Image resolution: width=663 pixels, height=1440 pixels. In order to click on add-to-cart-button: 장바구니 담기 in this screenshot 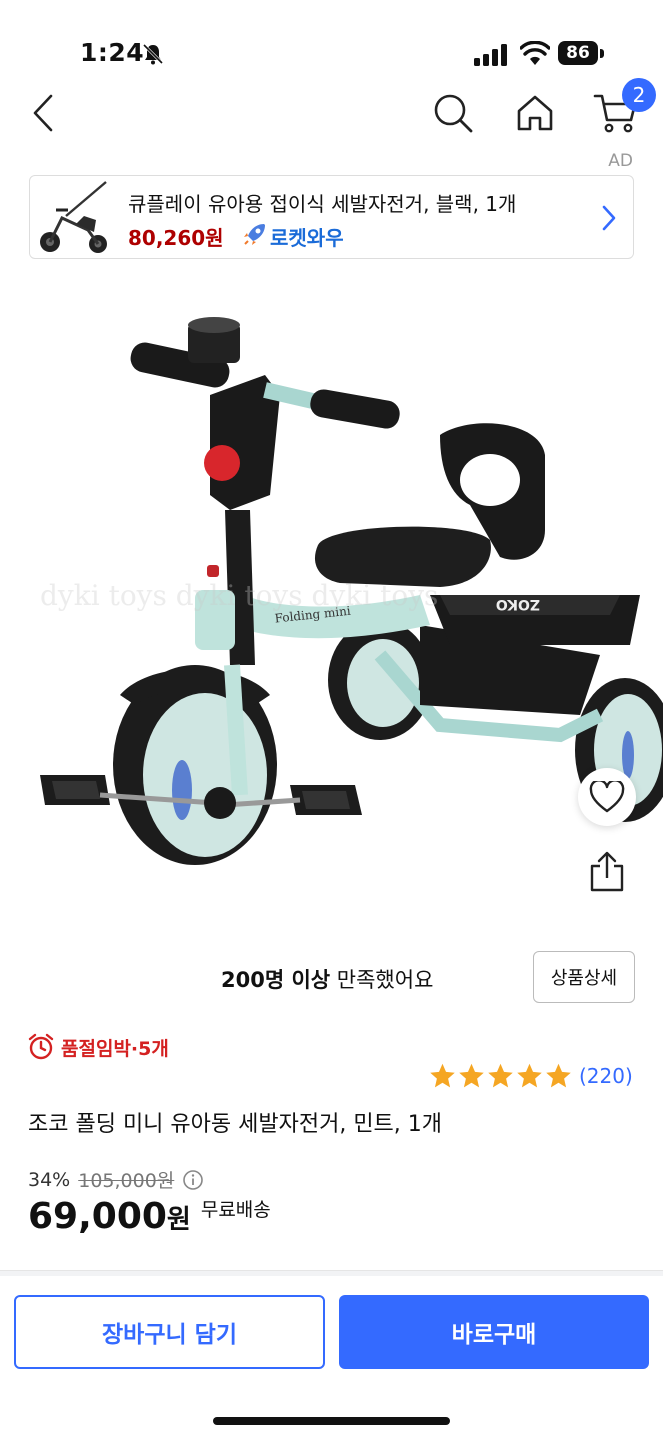, I will do `click(169, 1332)`.